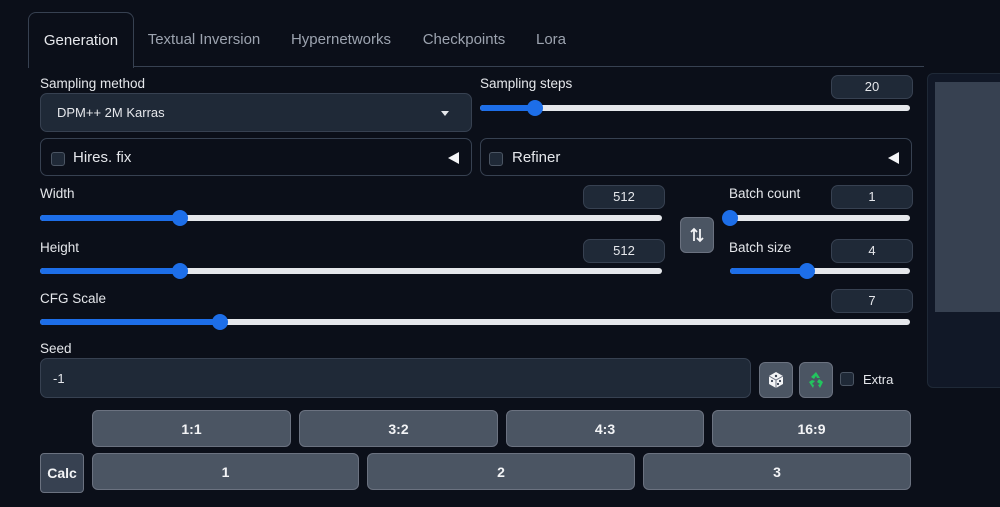 The width and height of the screenshot is (1000, 507). Describe the element at coordinates (395, 378) in the screenshot. I see `seed-input: -1` at that location.